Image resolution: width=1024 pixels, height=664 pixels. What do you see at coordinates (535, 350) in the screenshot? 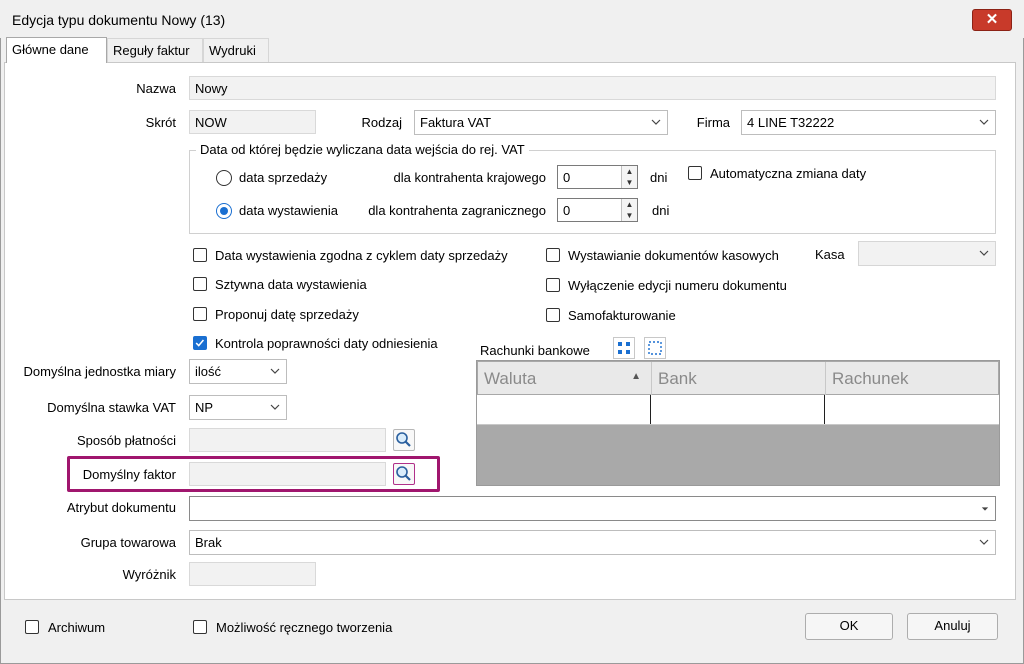
I see `bank-accounts-title: Rachunki bankowe` at bounding box center [535, 350].